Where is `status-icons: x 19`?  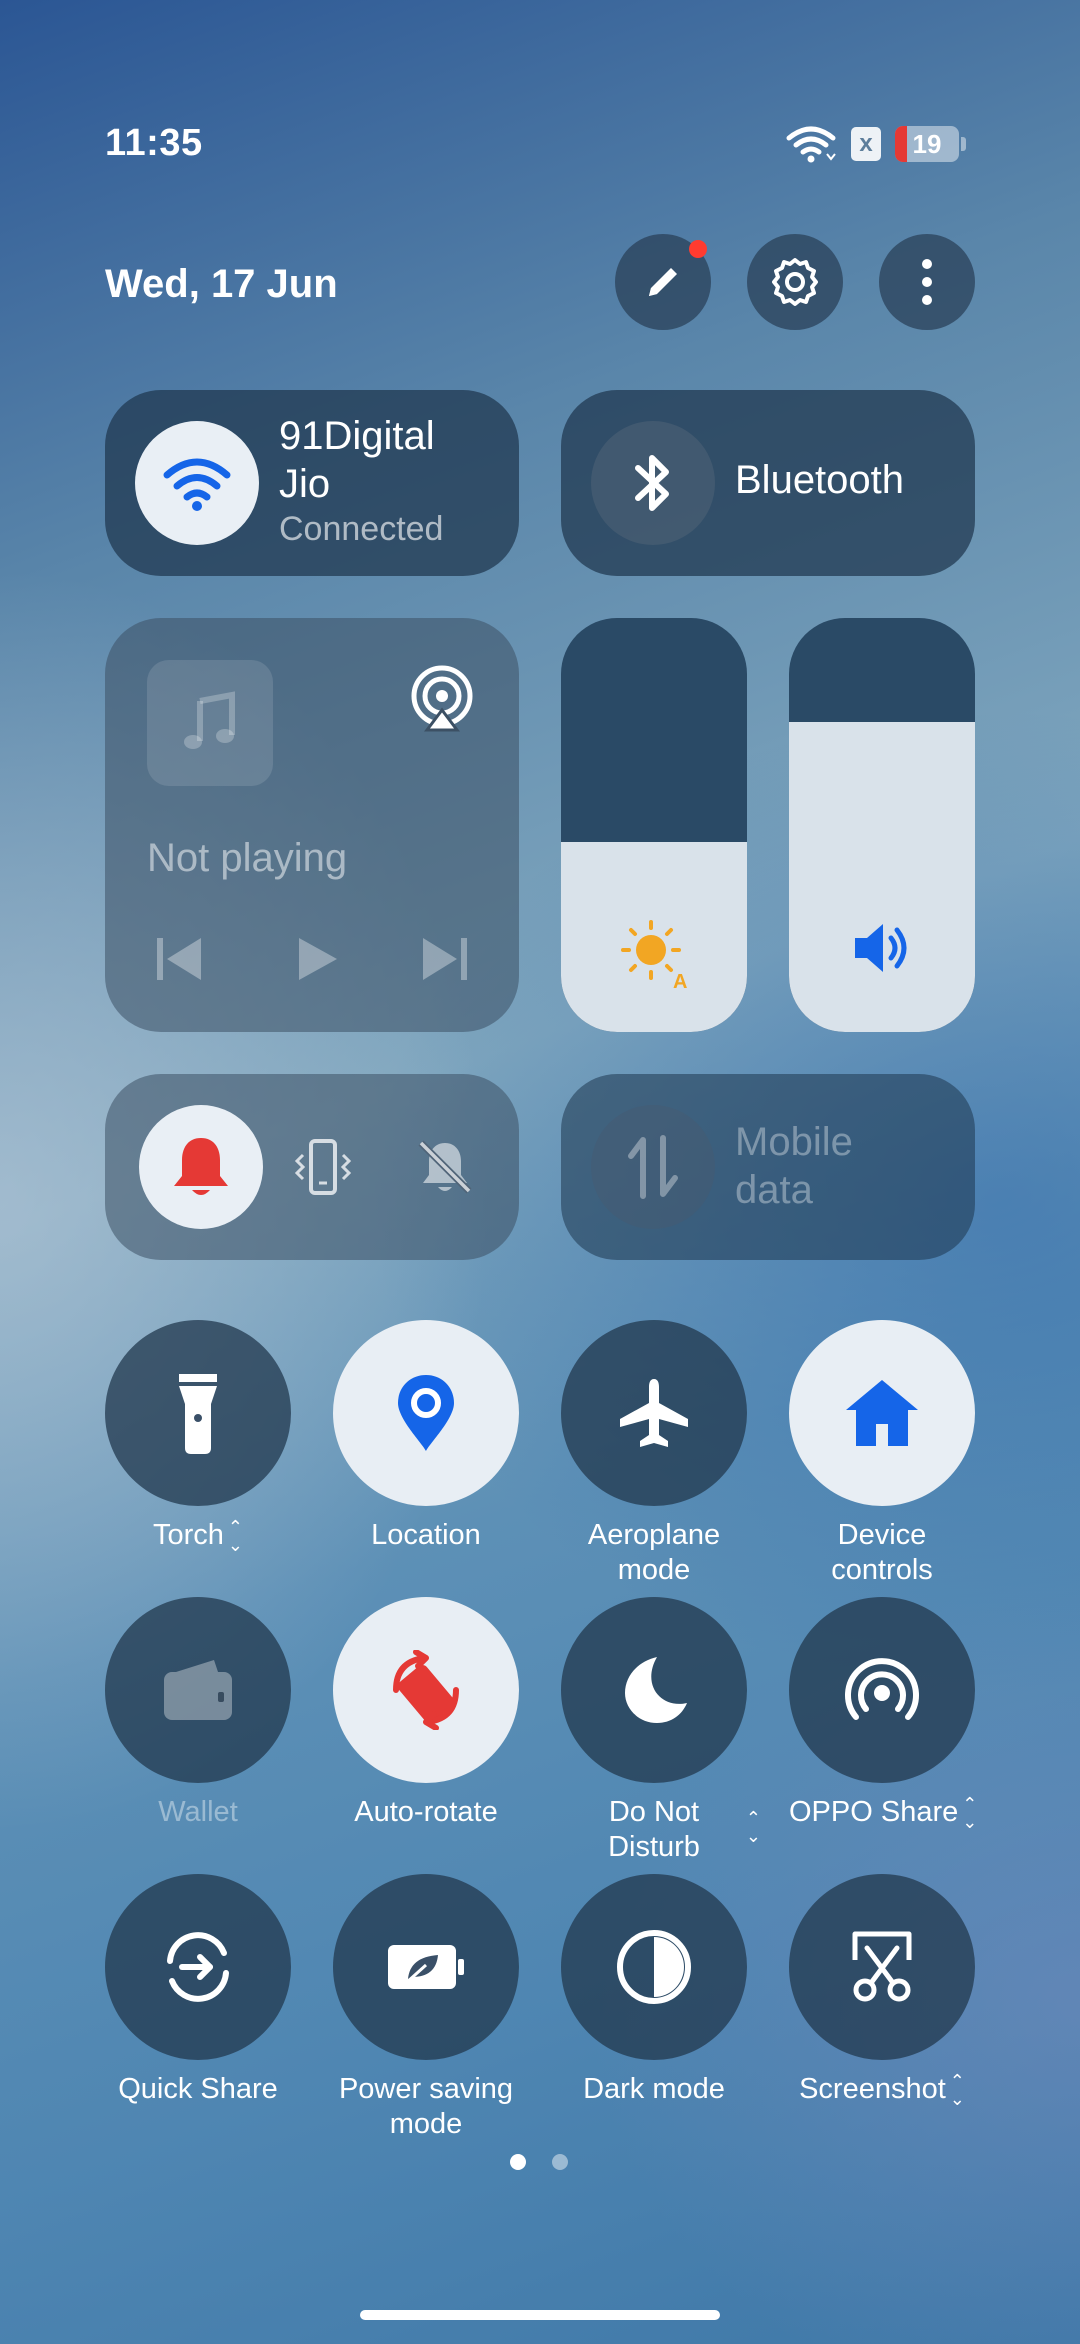 status-icons: x 19 is located at coordinates (875, 144).